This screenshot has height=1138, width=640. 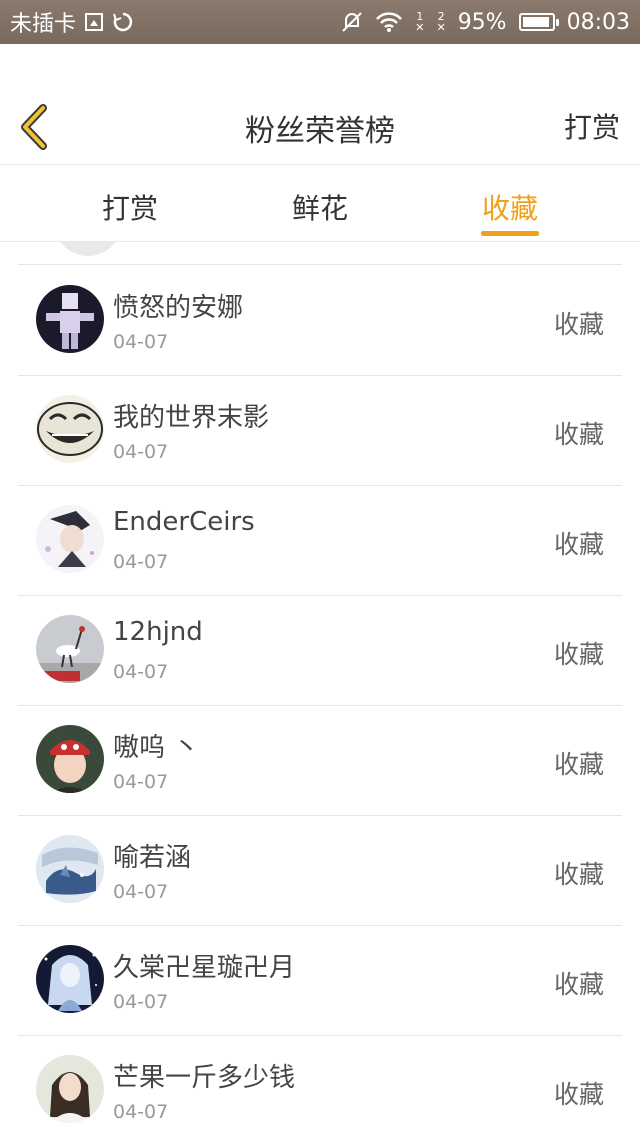 I want to click on list-item: 久棠卍星璇卍月 04-07 收藏, so click(x=320, y=980).